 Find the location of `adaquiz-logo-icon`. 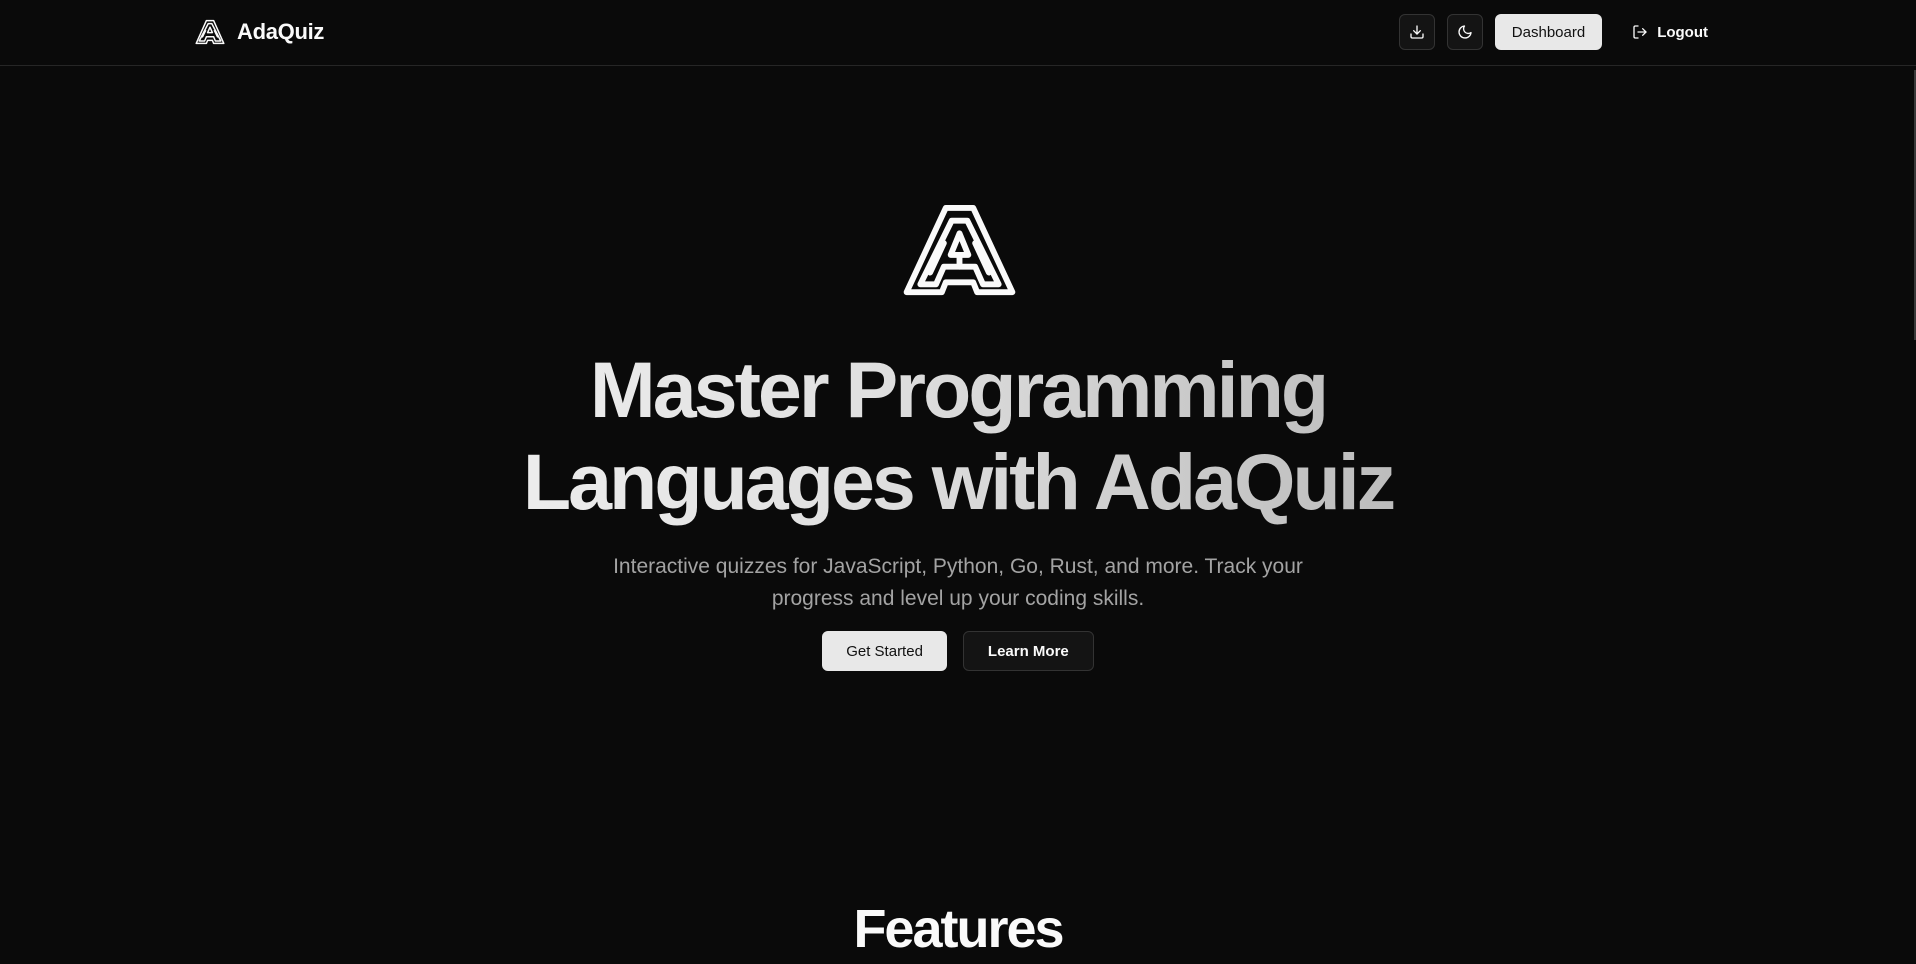

adaquiz-logo-icon is located at coordinates (210, 32).